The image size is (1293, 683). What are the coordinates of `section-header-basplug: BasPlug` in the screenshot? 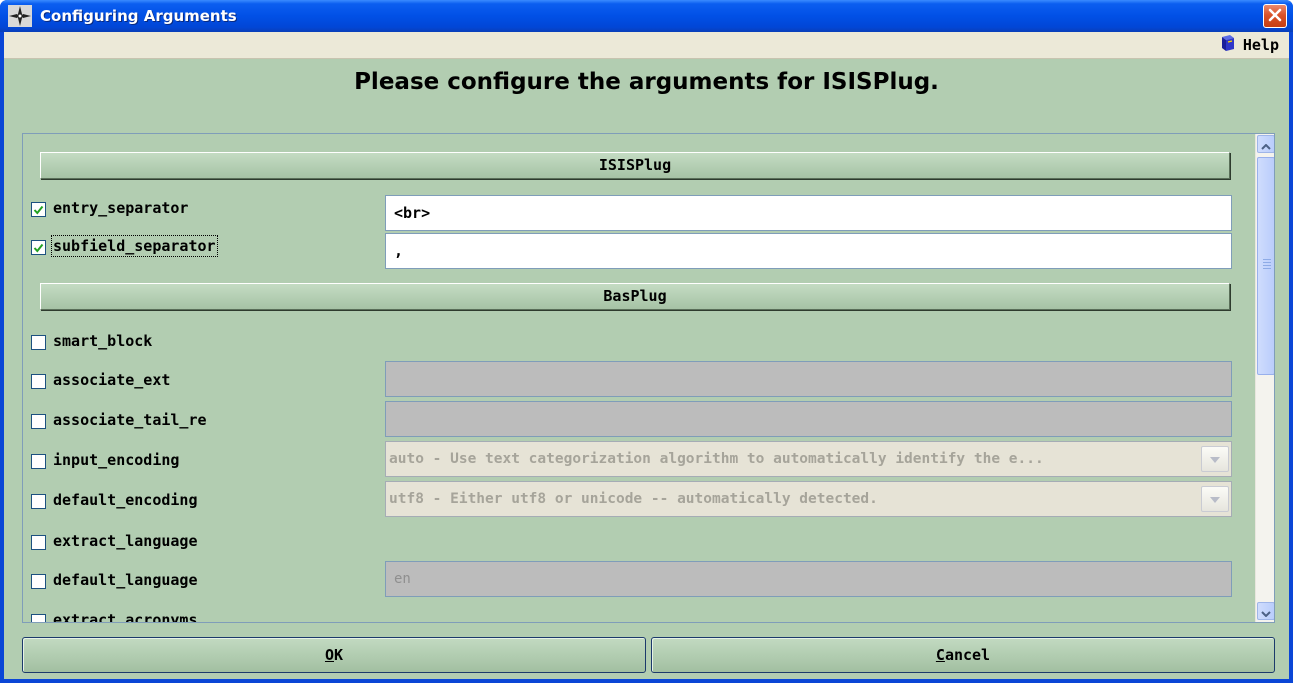 It's located at (635, 296).